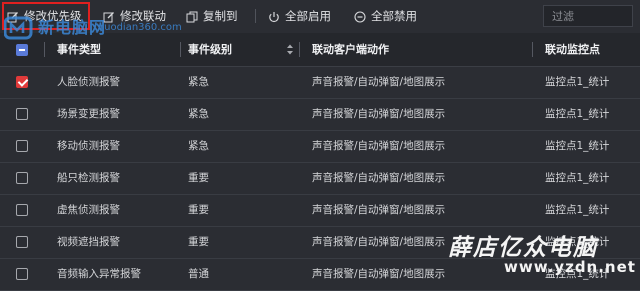 This screenshot has width=640, height=291. I want to click on filter-input, so click(588, 16).